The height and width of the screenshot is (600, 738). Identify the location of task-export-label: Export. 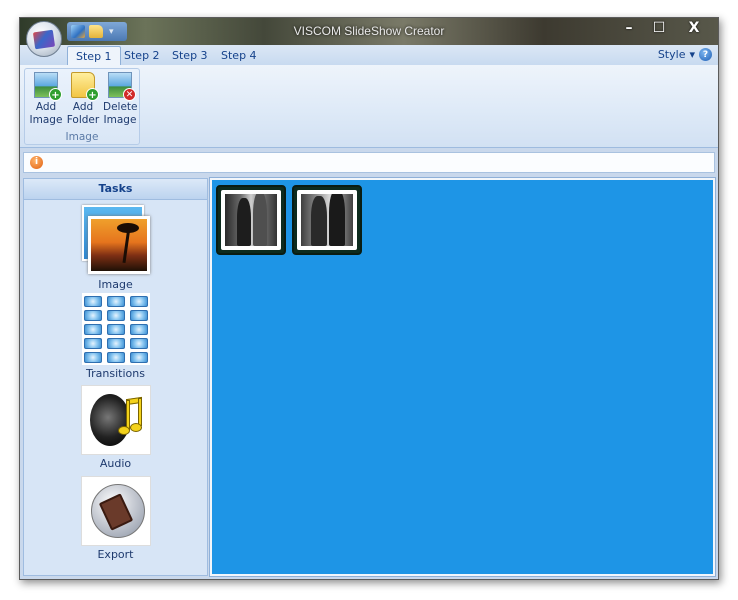
(115, 554).